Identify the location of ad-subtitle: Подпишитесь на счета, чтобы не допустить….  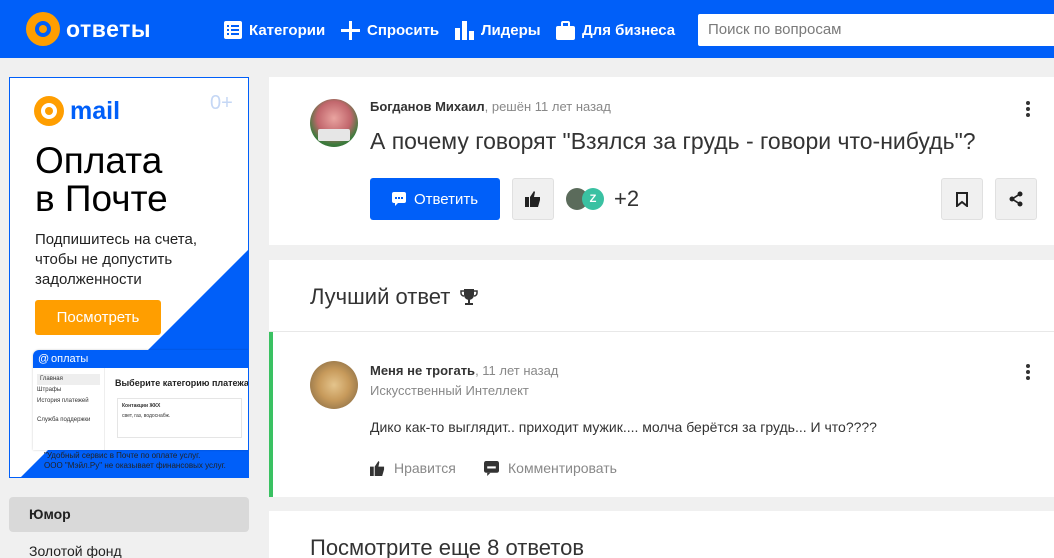
(116, 259).